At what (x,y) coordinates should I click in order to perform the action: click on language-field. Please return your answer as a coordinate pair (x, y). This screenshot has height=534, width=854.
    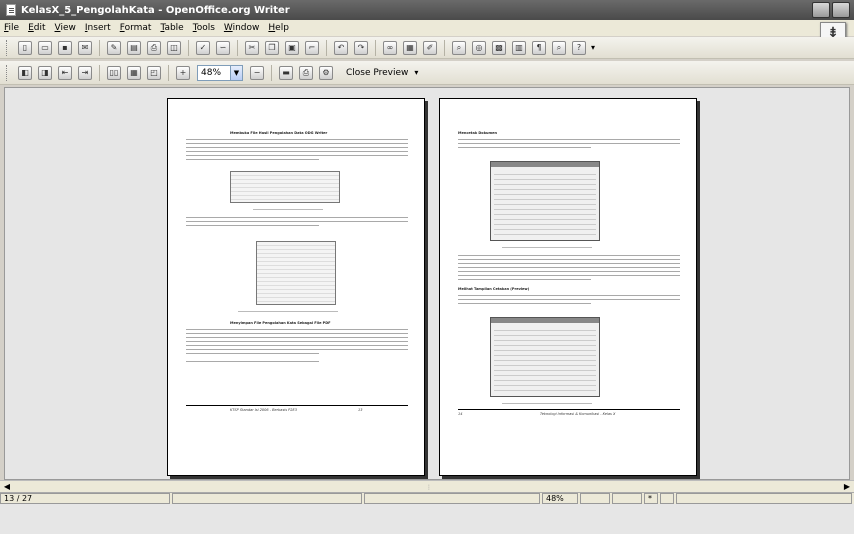
    Looking at the image, I should click on (452, 498).